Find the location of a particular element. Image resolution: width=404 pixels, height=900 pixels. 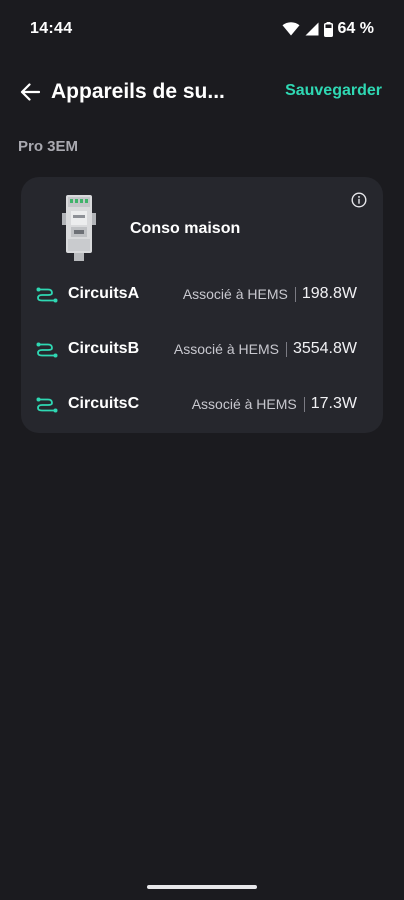

circuit-name: CircuitsA is located at coordinates (104, 293).